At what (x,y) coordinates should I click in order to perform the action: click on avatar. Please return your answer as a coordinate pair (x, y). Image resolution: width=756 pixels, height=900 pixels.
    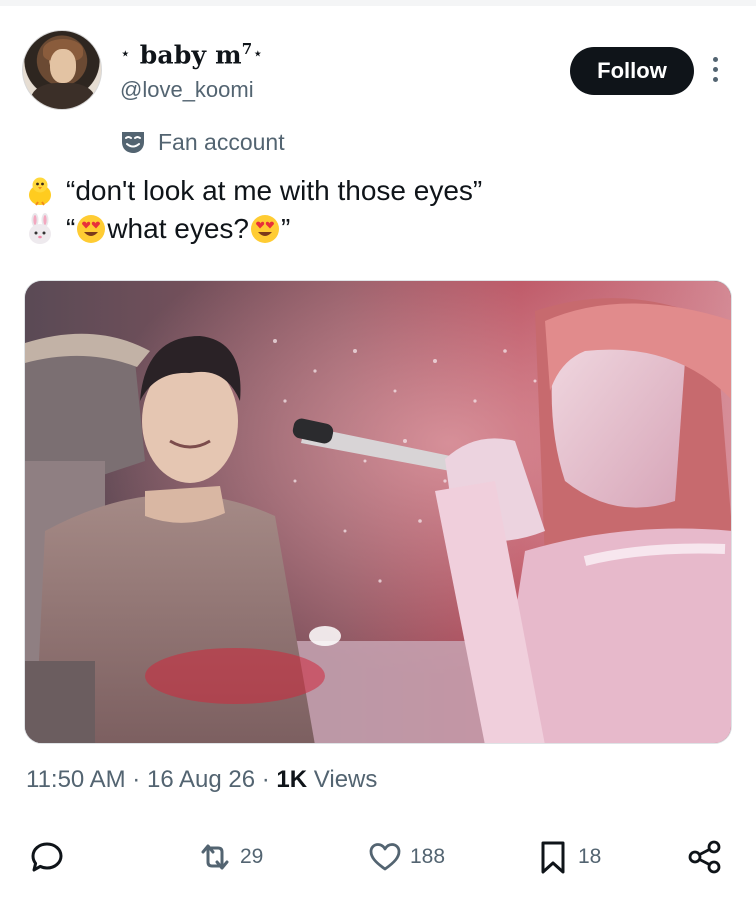
    Looking at the image, I should click on (62, 70).